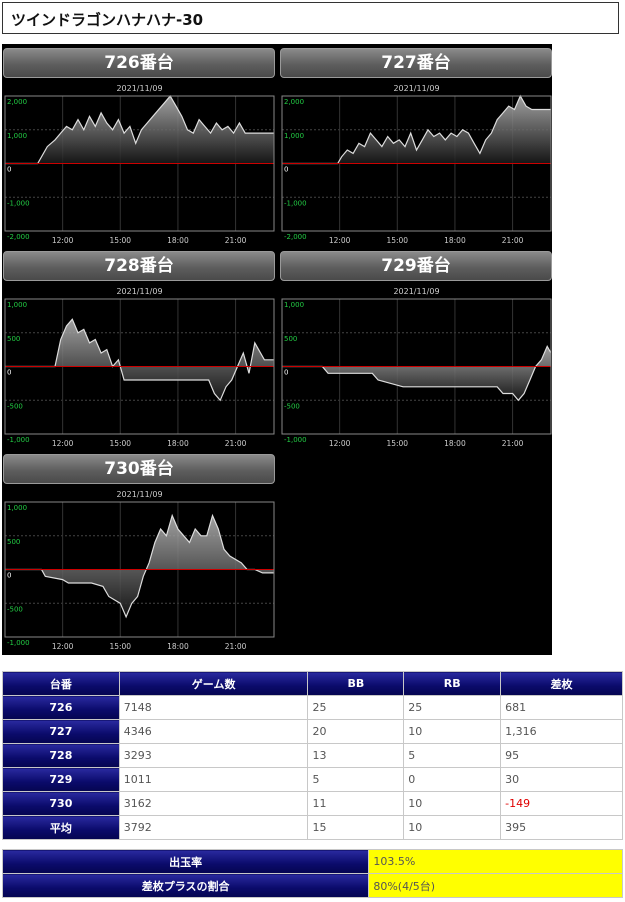 The width and height of the screenshot is (625, 902). Describe the element at coordinates (356, 827) in the screenshot. I see `cell-bb: 15` at that location.